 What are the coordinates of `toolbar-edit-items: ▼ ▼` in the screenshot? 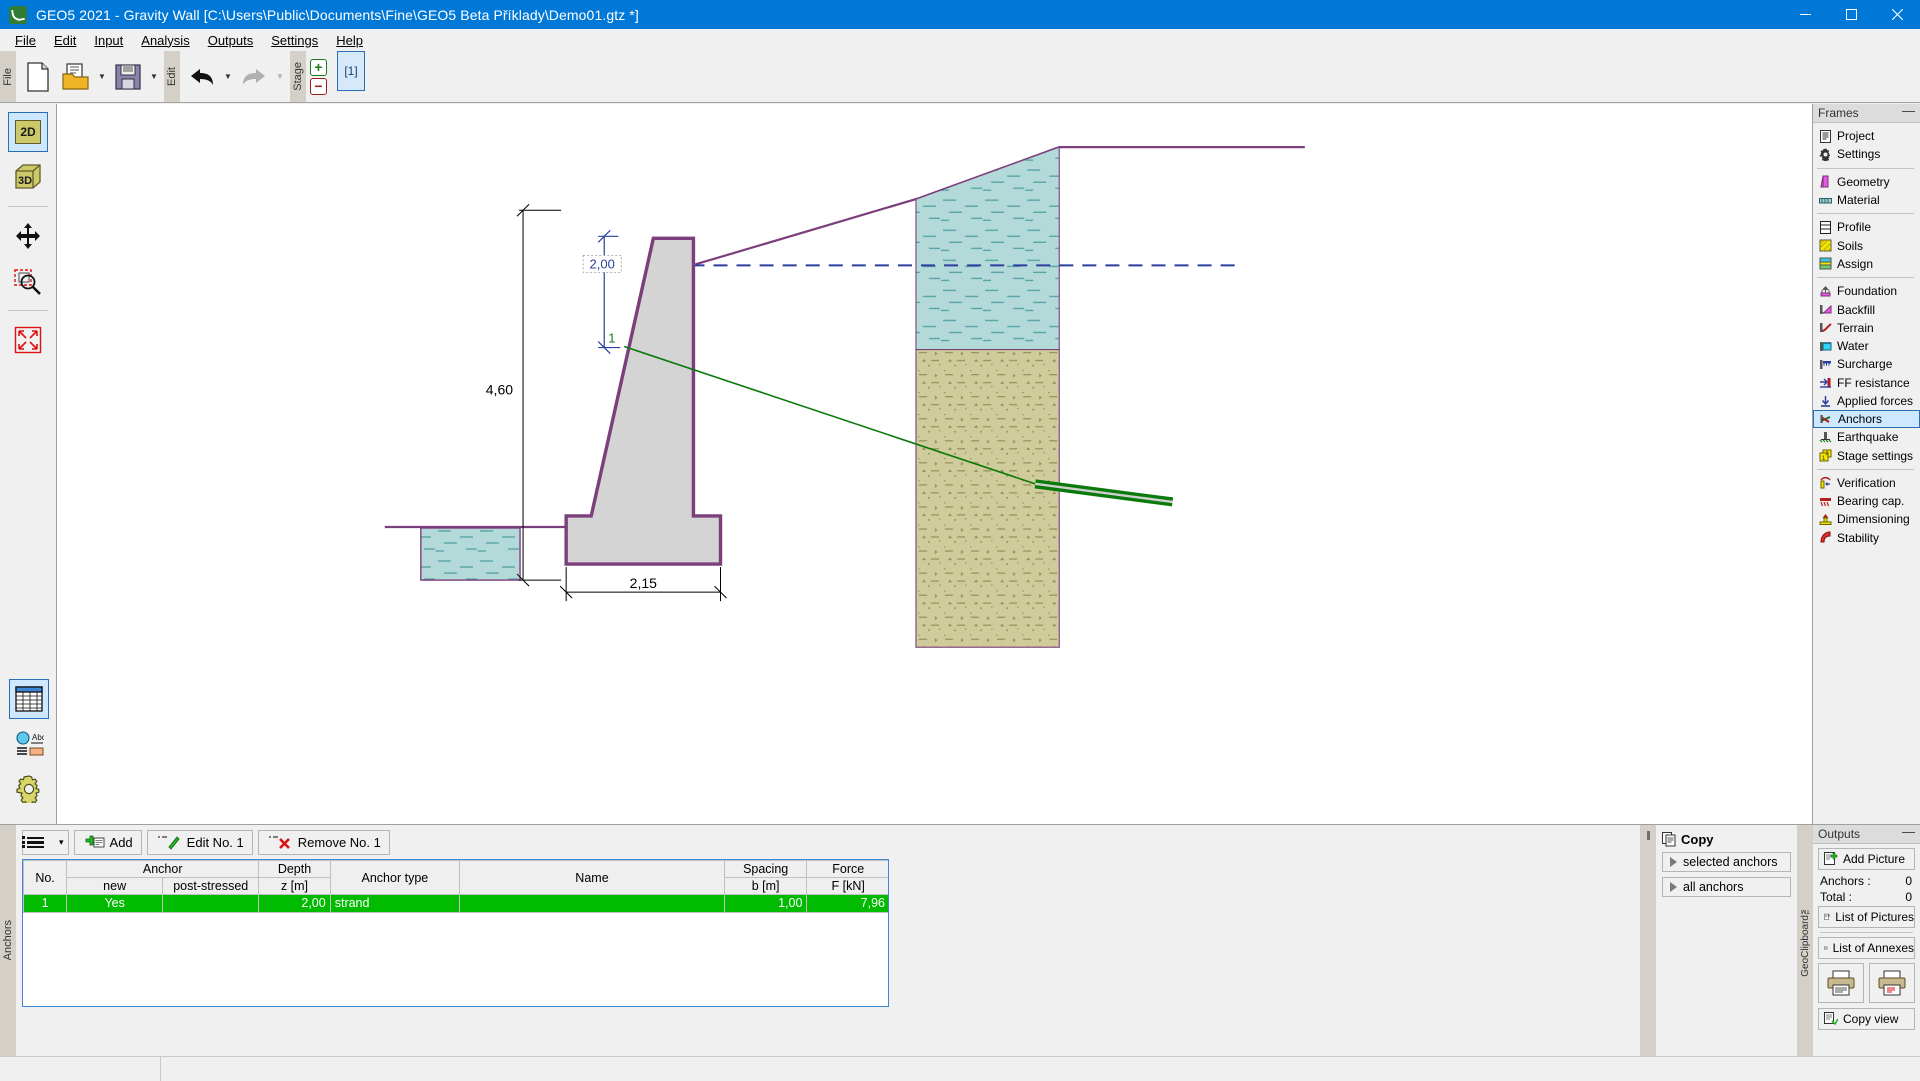 It's located at (235, 76).